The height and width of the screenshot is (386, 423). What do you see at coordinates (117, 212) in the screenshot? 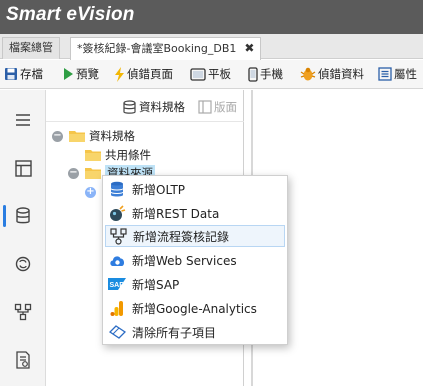
I see `rest-data-icon` at bounding box center [117, 212].